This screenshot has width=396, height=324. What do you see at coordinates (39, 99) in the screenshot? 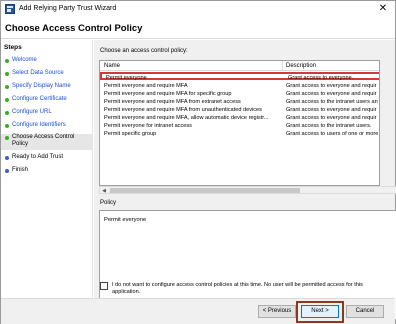
I see `step-label: Configure Certificate` at bounding box center [39, 99].